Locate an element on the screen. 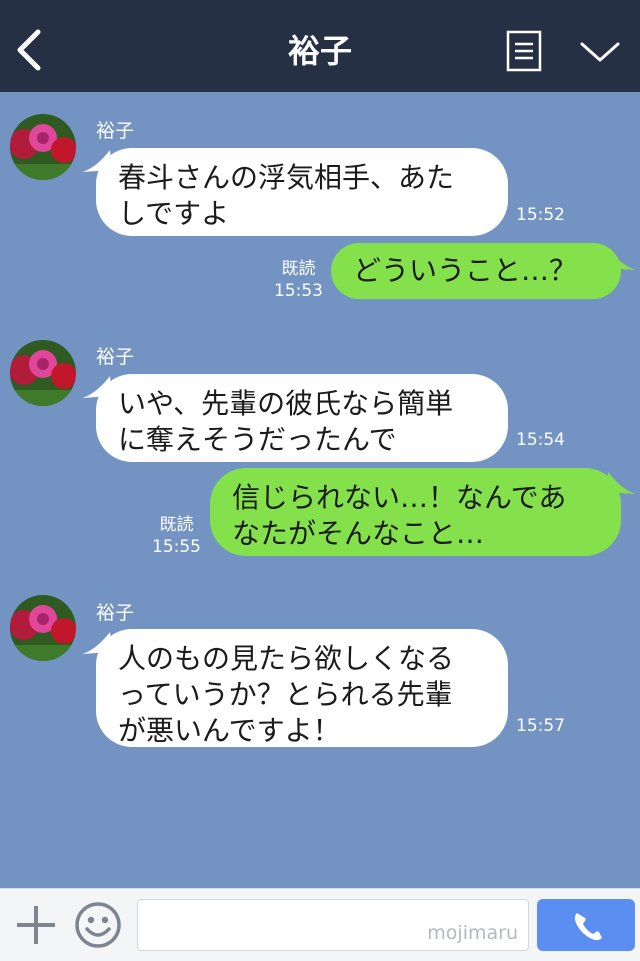 This screenshot has height=961, width=640. message-line: しですよ is located at coordinates (174, 213).